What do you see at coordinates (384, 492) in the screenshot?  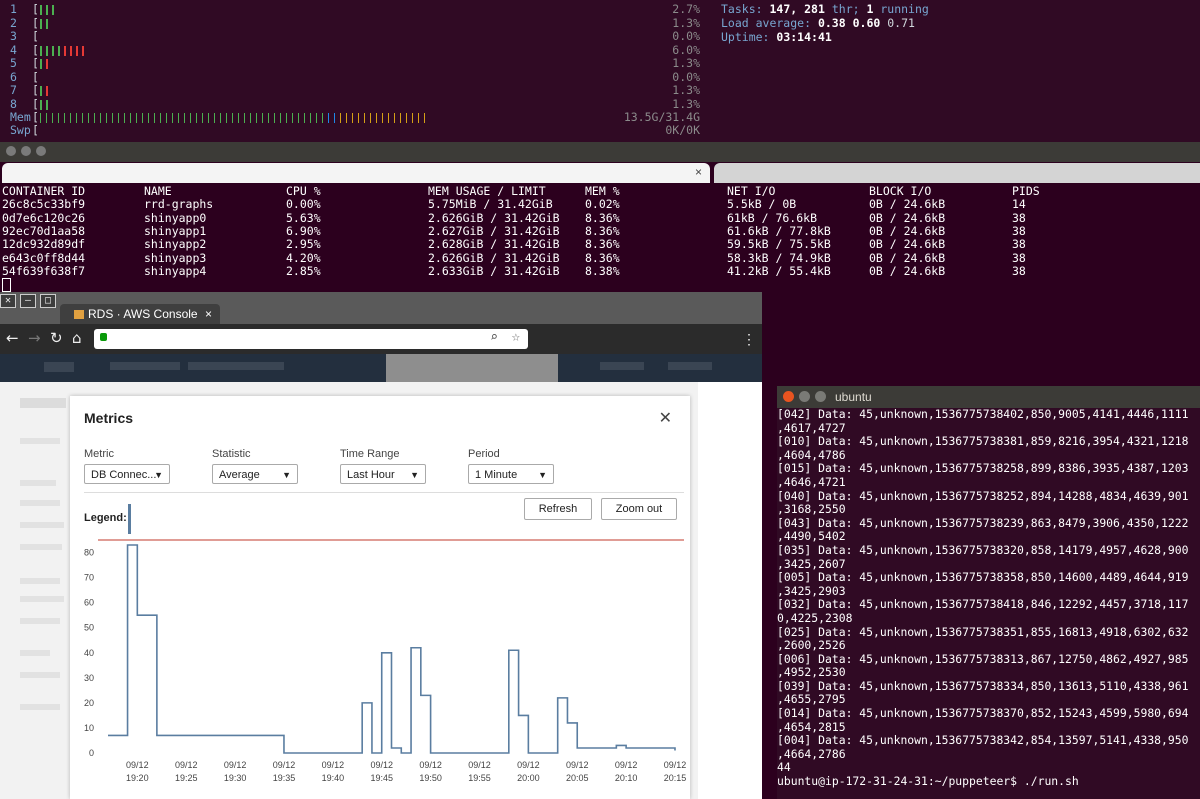 I see `divider` at bounding box center [384, 492].